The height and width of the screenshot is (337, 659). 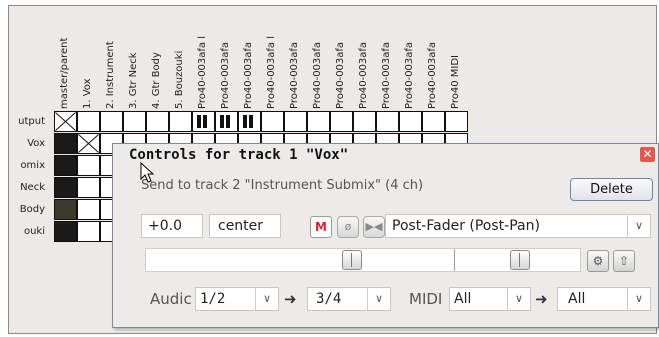 I want to click on column-header: Pro40 MIDI, so click(x=456, y=61).